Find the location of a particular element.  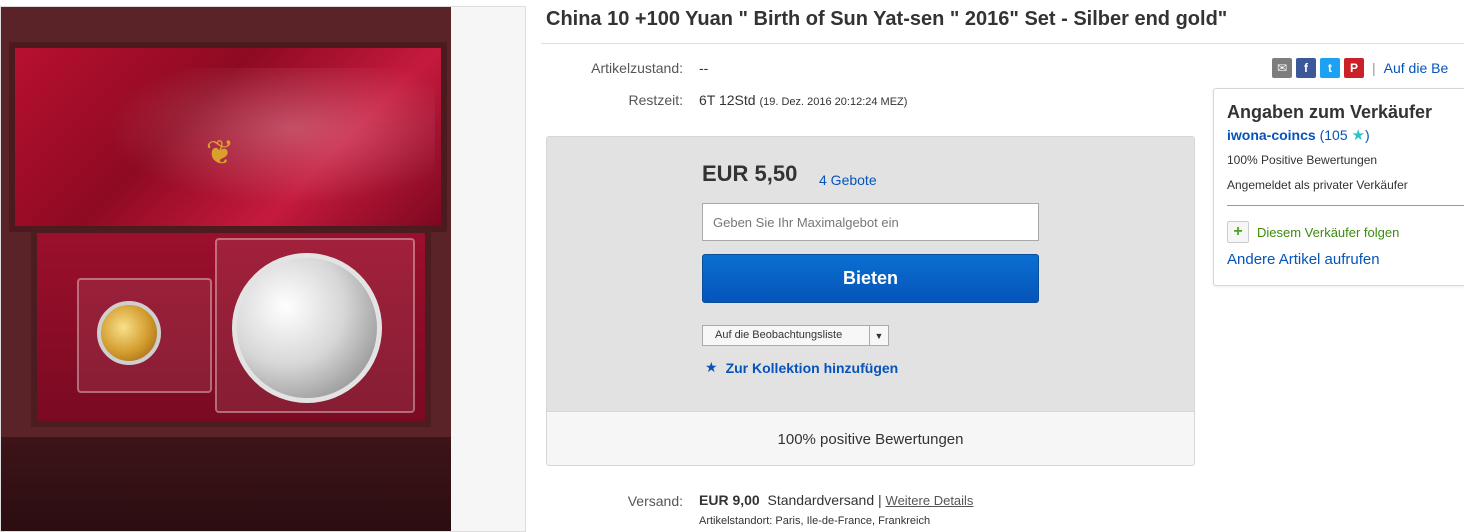

share-bar: ✉ f t P | Auf die Be is located at coordinates (1360, 68).